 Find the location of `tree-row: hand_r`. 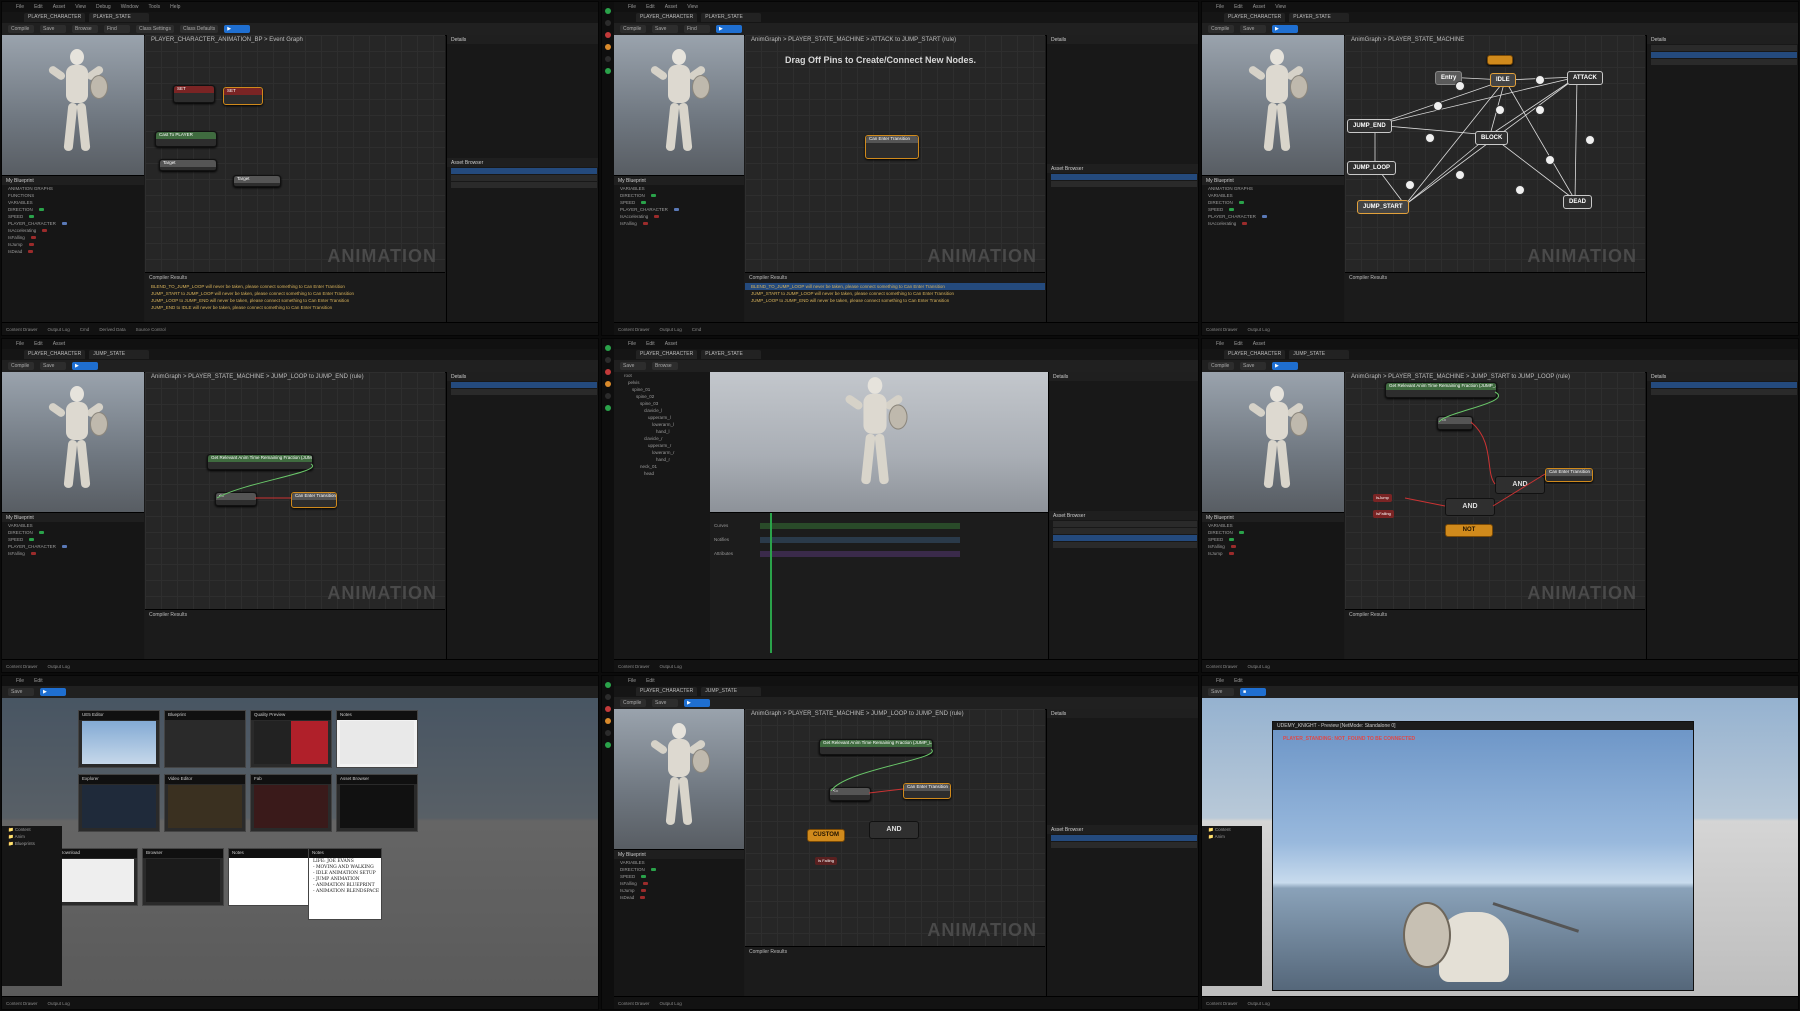

tree-row: hand_r is located at coordinates (662, 459).